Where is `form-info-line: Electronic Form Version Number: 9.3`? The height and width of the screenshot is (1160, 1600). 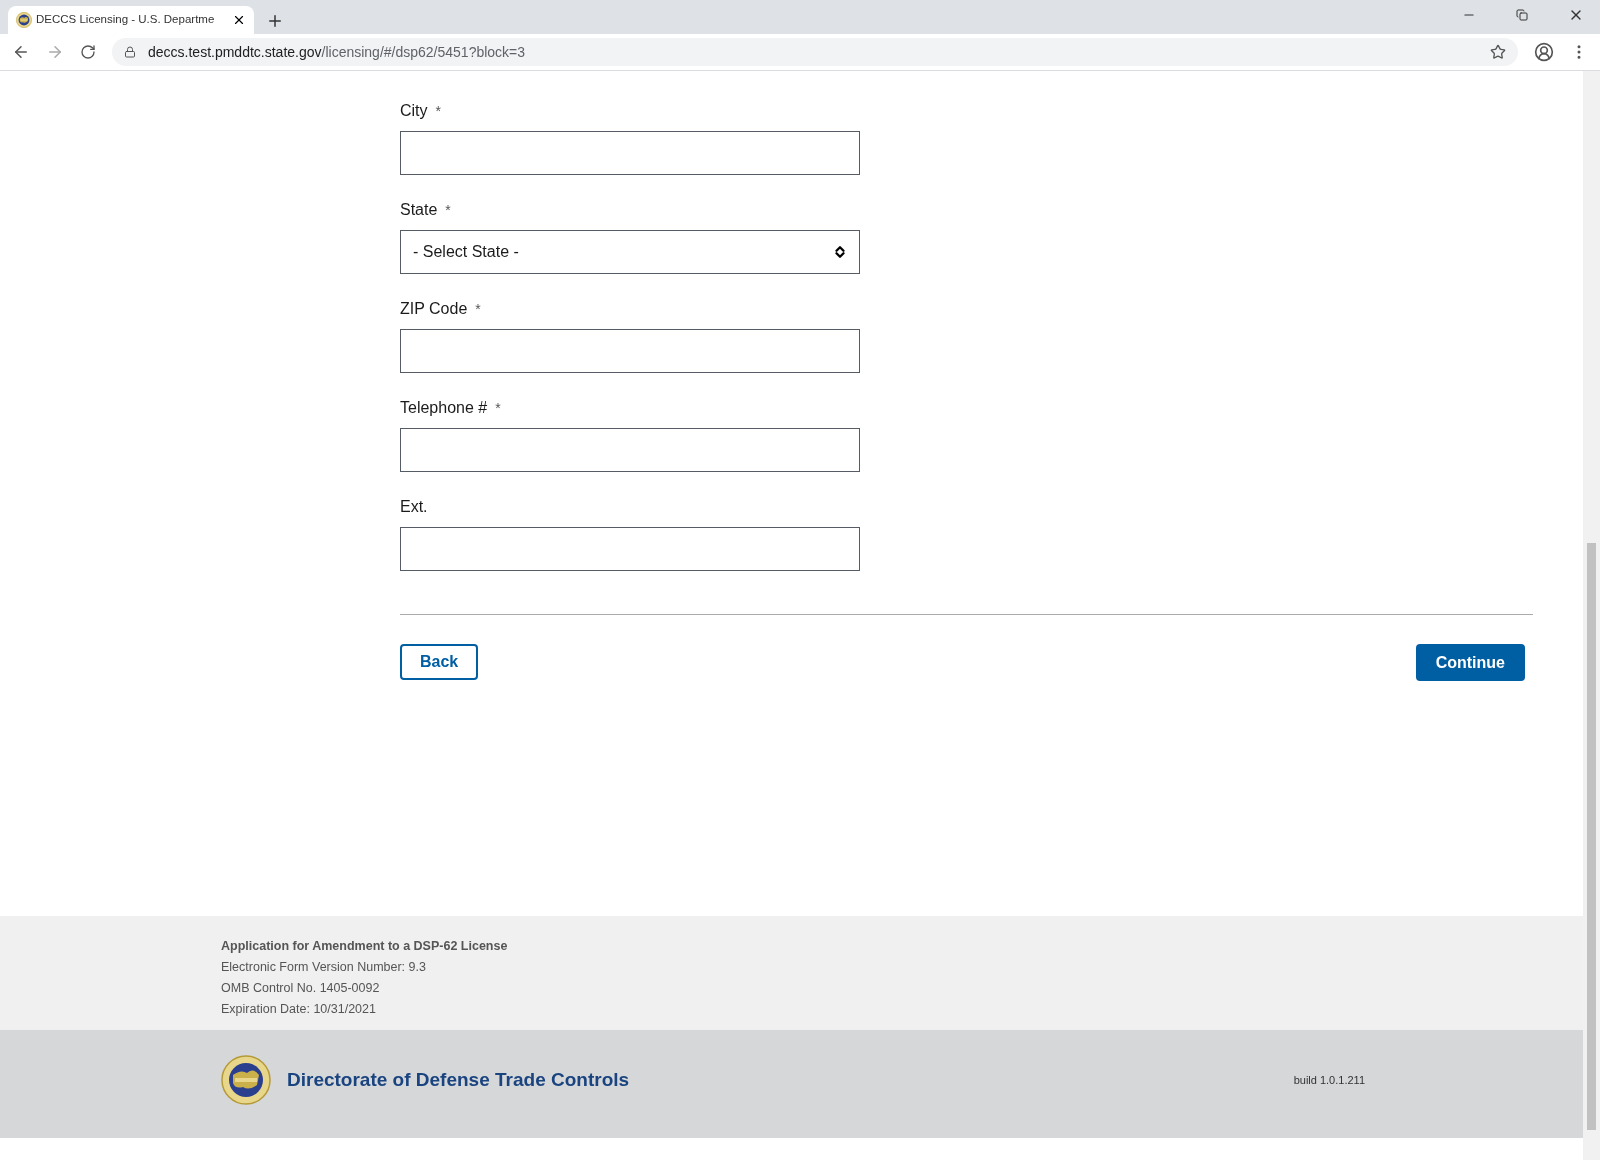 form-info-line: Electronic Form Version Number: 9.3 is located at coordinates (324, 967).